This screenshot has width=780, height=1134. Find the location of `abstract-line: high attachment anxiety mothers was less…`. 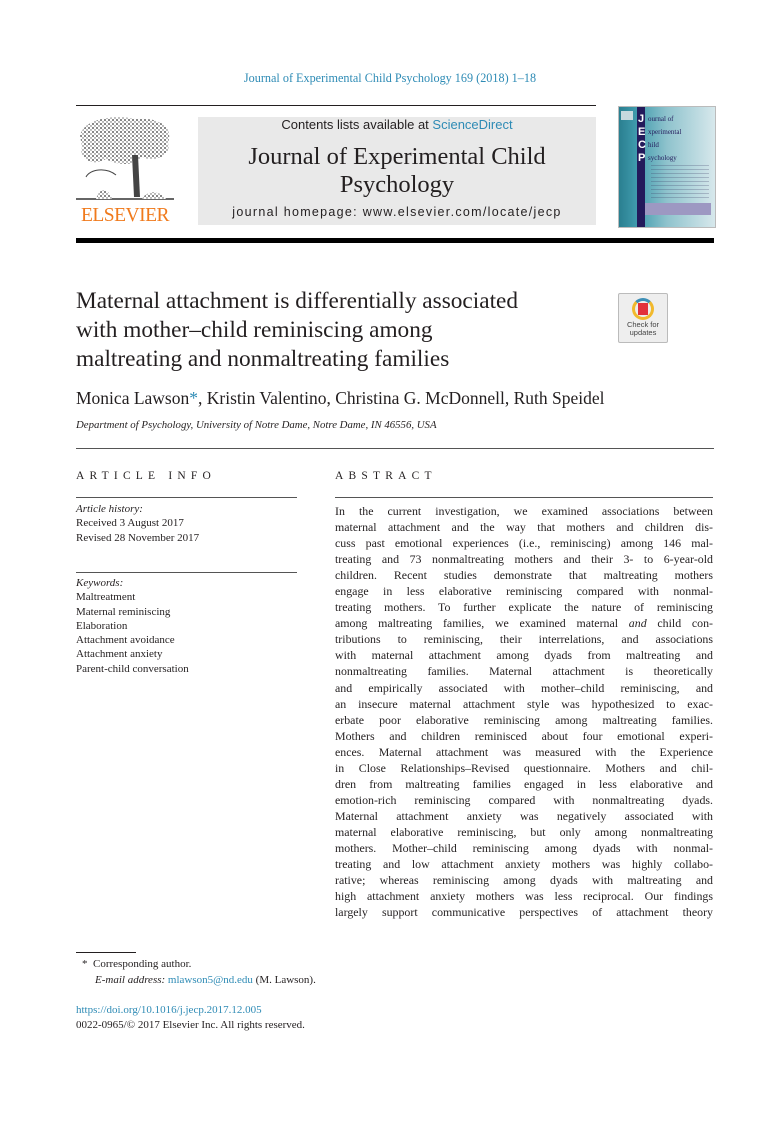

abstract-line: high attachment anxiety mothers was less… is located at coordinates (524, 896).